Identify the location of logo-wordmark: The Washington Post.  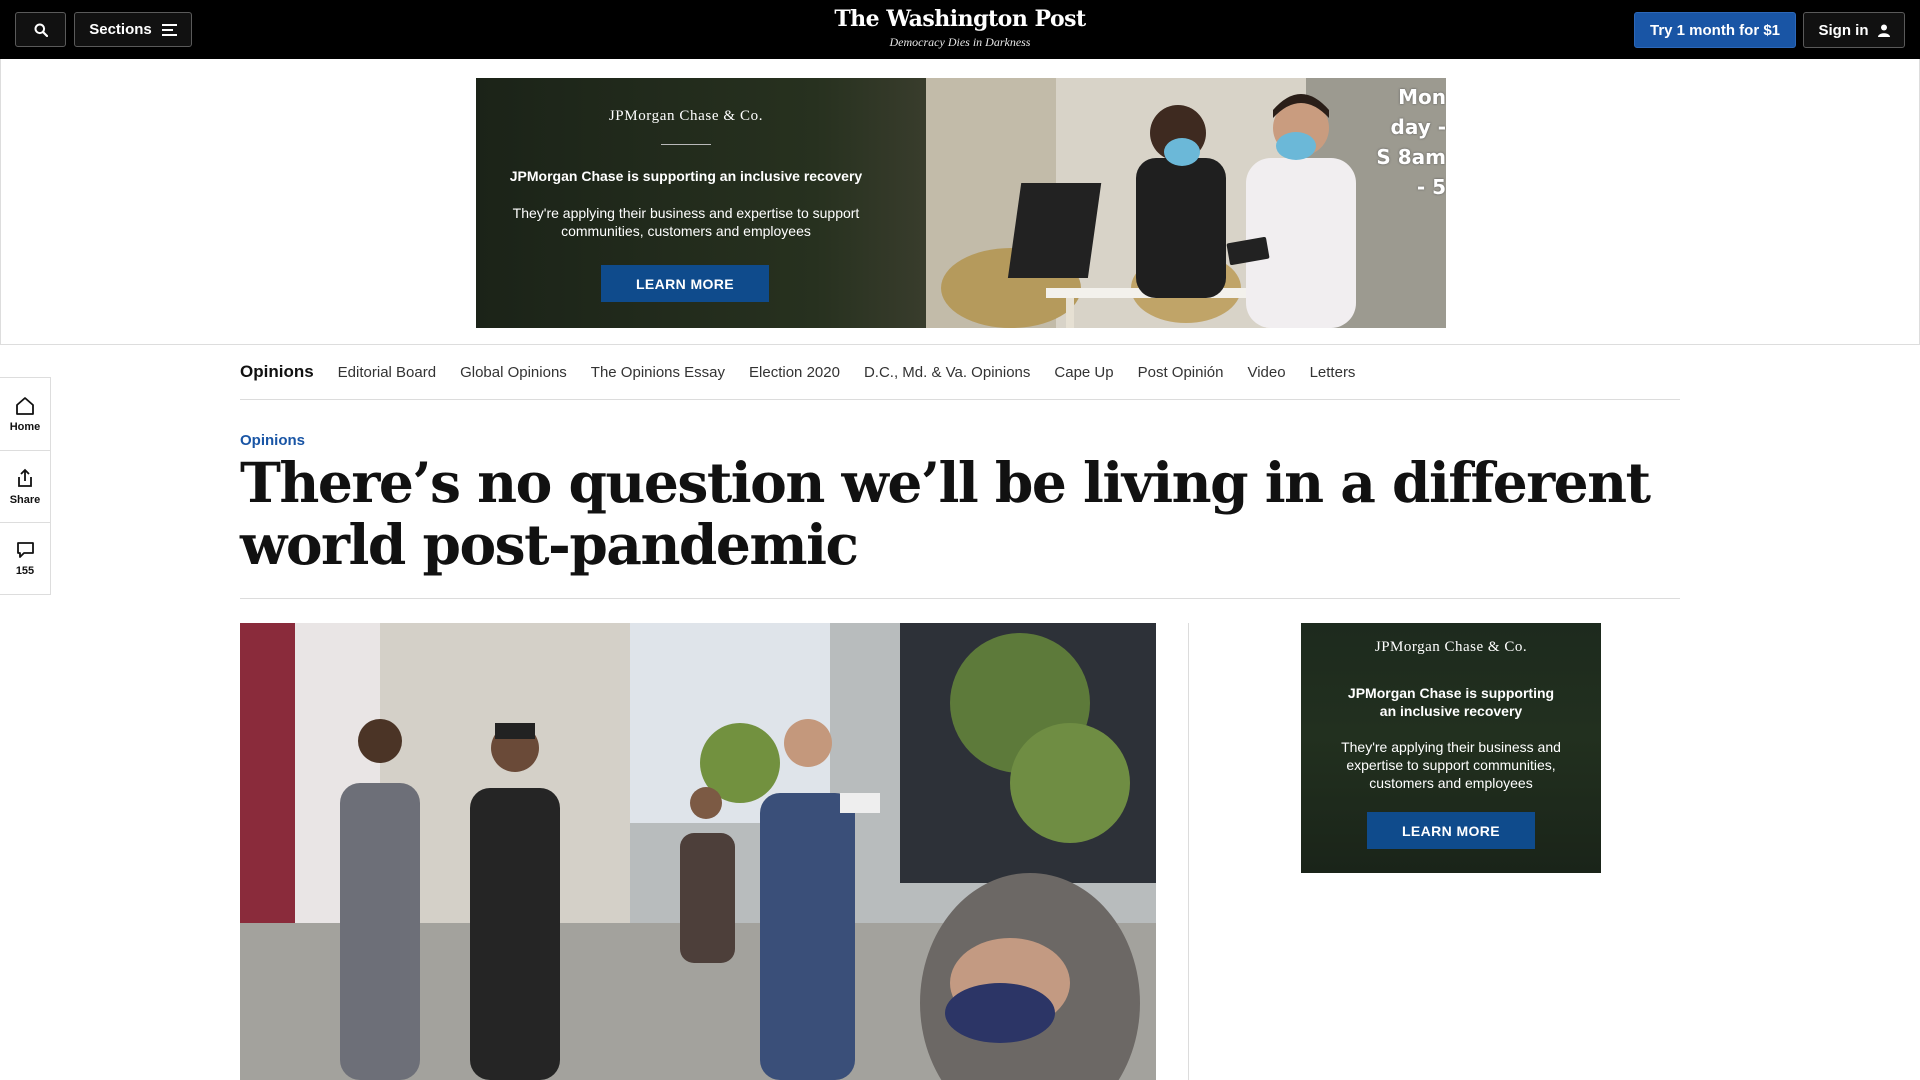
(960, 19).